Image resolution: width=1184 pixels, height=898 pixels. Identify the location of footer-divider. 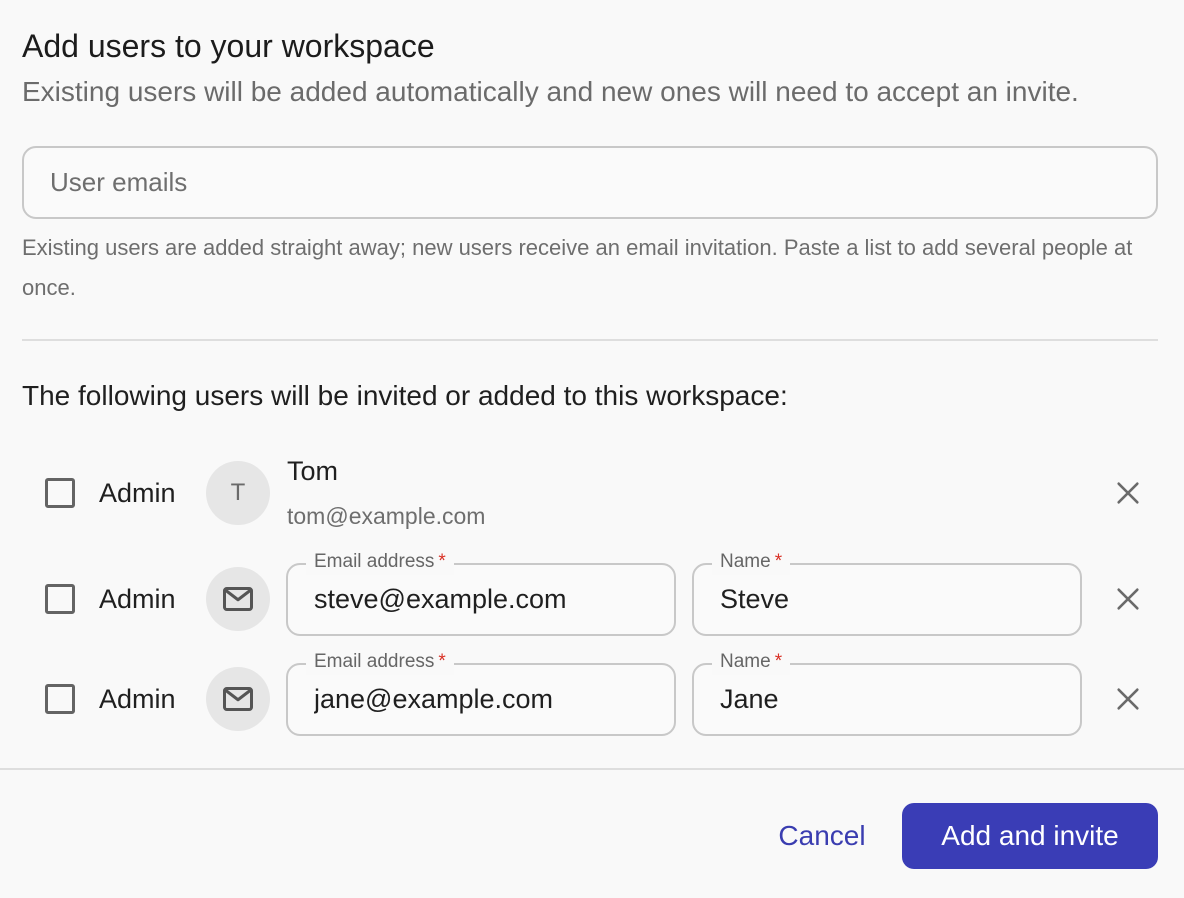
(592, 769).